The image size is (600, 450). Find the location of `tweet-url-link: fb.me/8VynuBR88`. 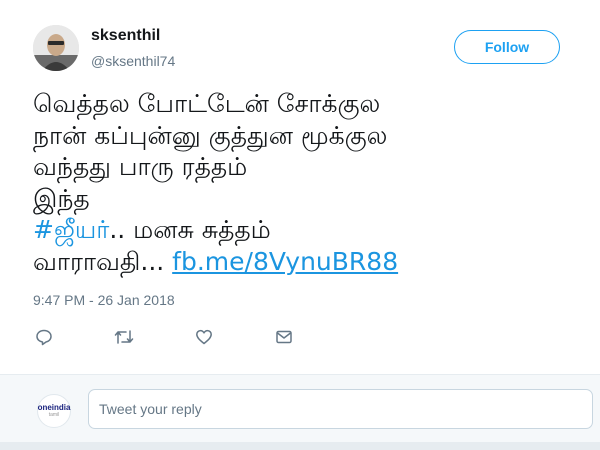

tweet-url-link: fb.me/8VynuBR88 is located at coordinates (285, 261).